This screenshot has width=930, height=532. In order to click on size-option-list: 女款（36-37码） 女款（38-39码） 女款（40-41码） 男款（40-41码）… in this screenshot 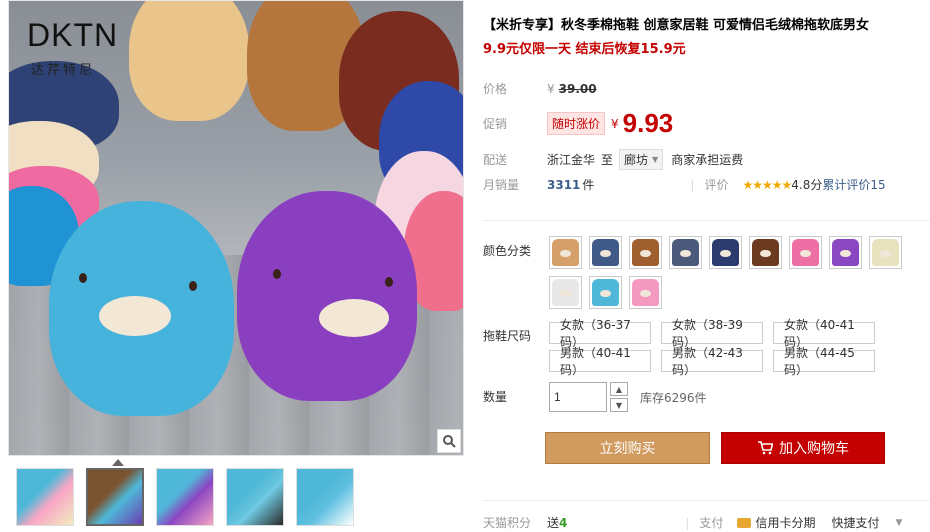, I will do `click(739, 347)`.